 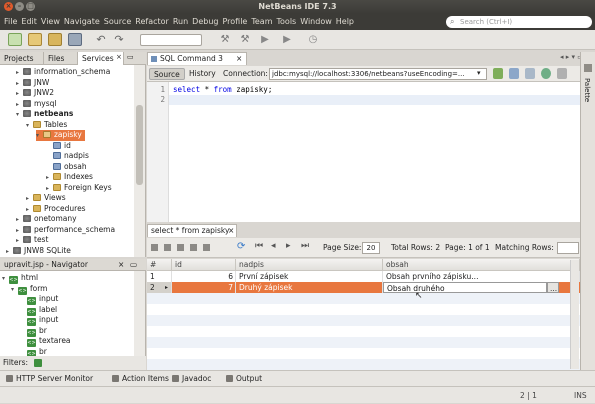 What do you see at coordinates (46, 125) in the screenshot?
I see `tree-item: ▾ Tables` at bounding box center [46, 125].